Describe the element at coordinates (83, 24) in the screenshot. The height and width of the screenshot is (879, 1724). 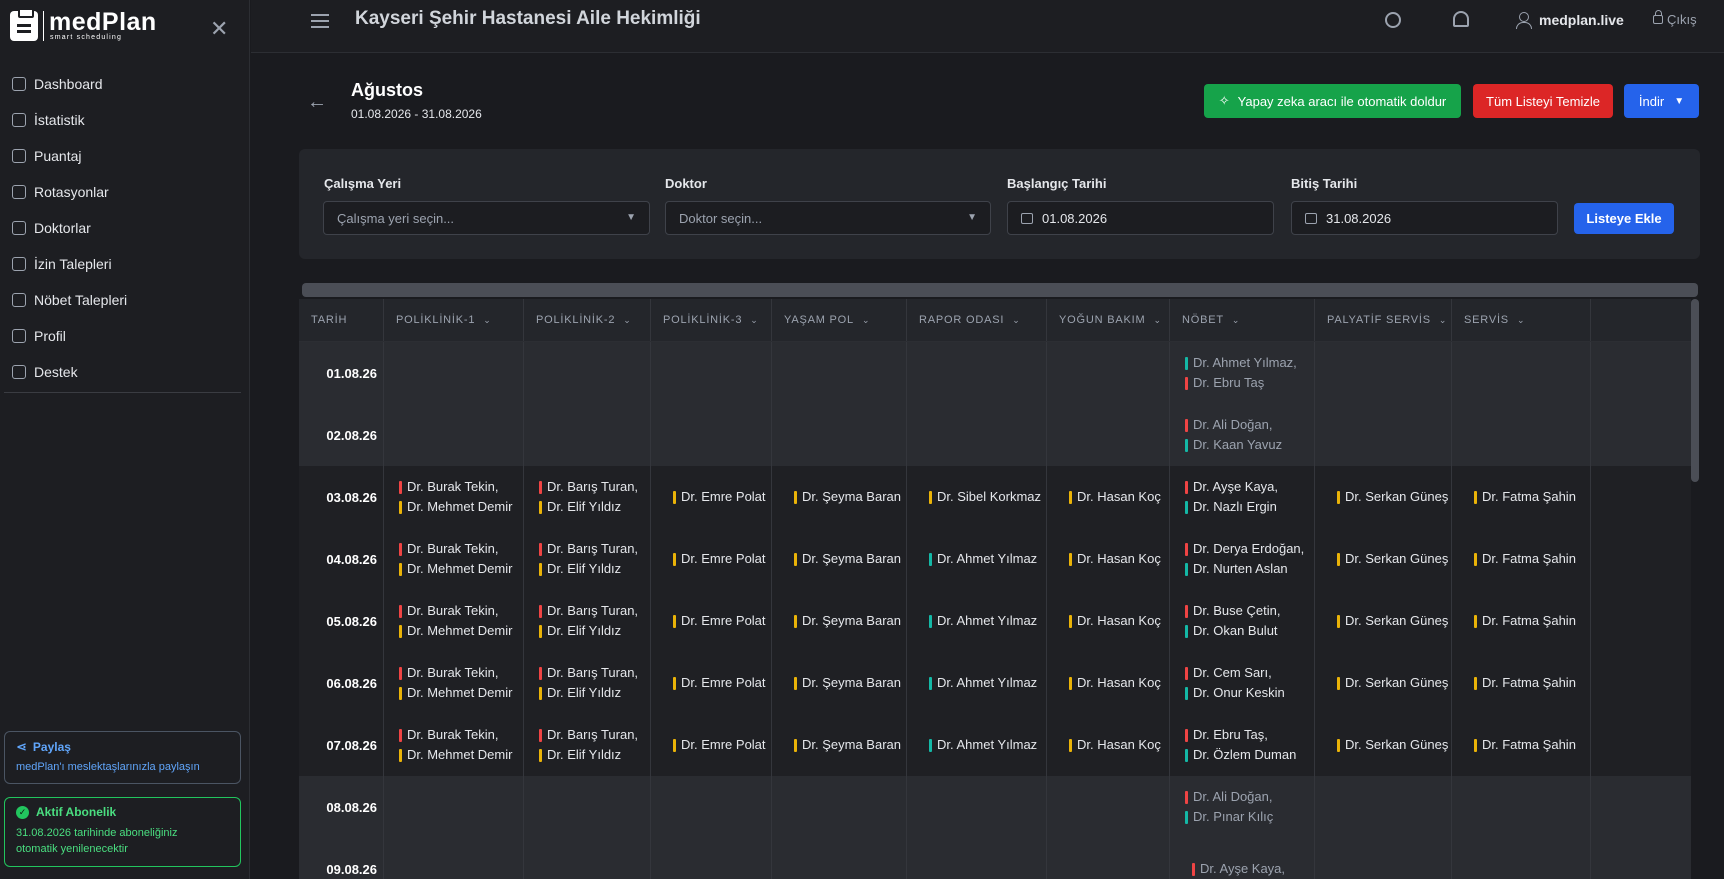
I see `medplan-logo: medPlan smart scheduling` at that location.